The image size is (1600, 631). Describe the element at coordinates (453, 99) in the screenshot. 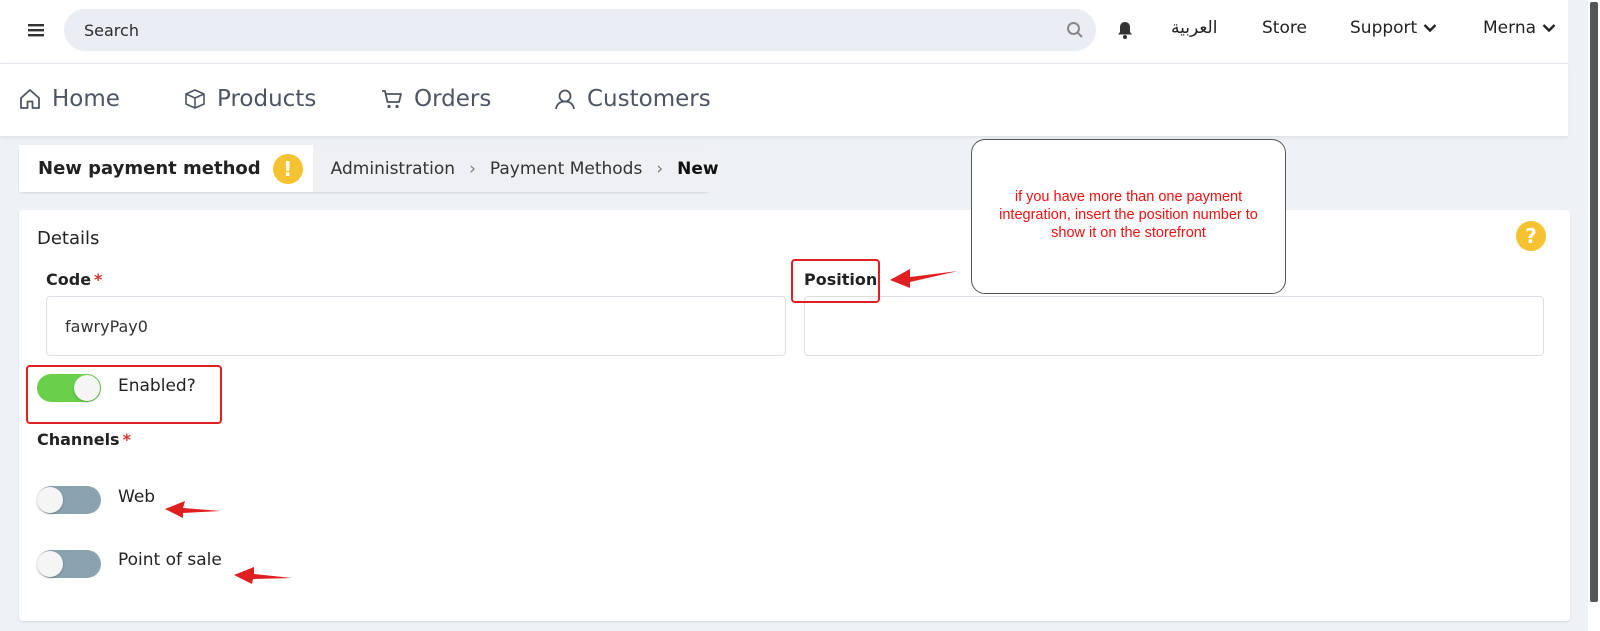

I see `nav-item-label: Orders` at that location.